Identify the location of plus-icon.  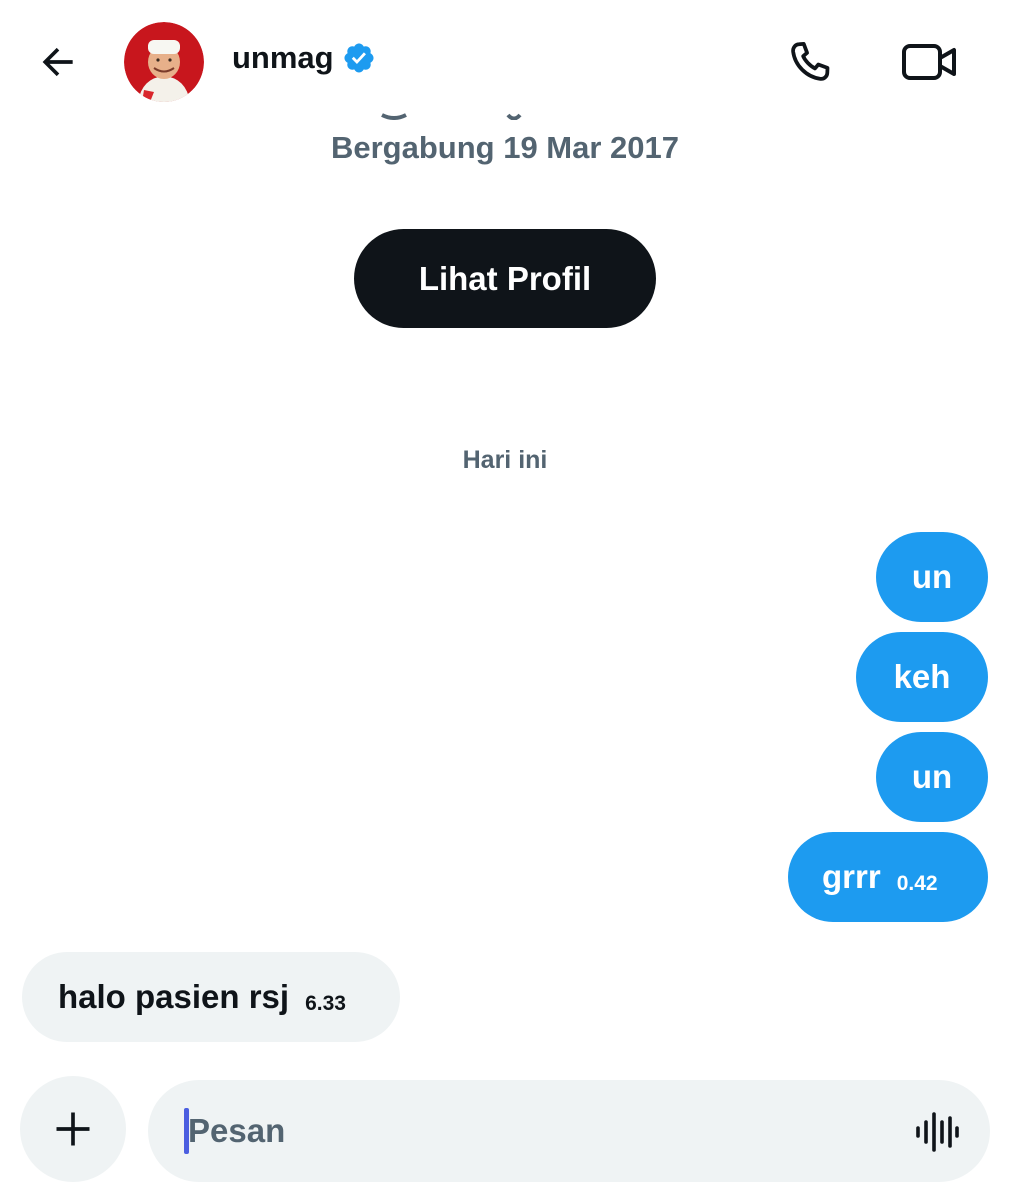
(73, 1129).